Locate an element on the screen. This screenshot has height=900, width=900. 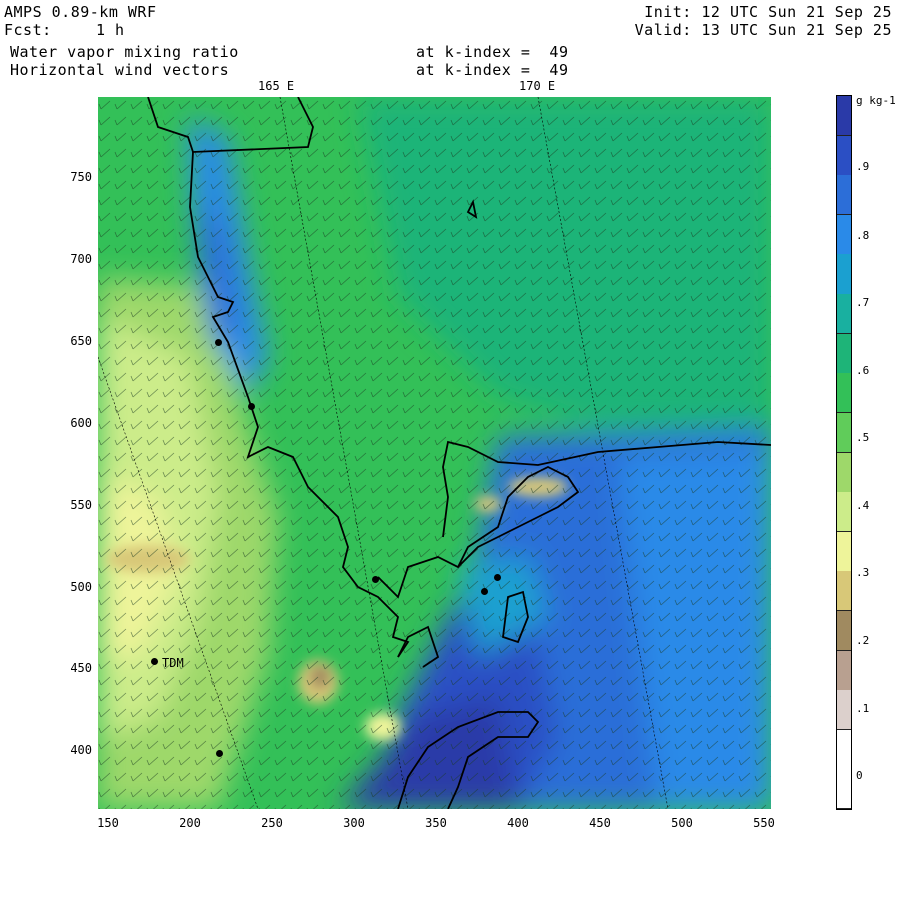
y-tick: 650 is located at coordinates (81, 341).